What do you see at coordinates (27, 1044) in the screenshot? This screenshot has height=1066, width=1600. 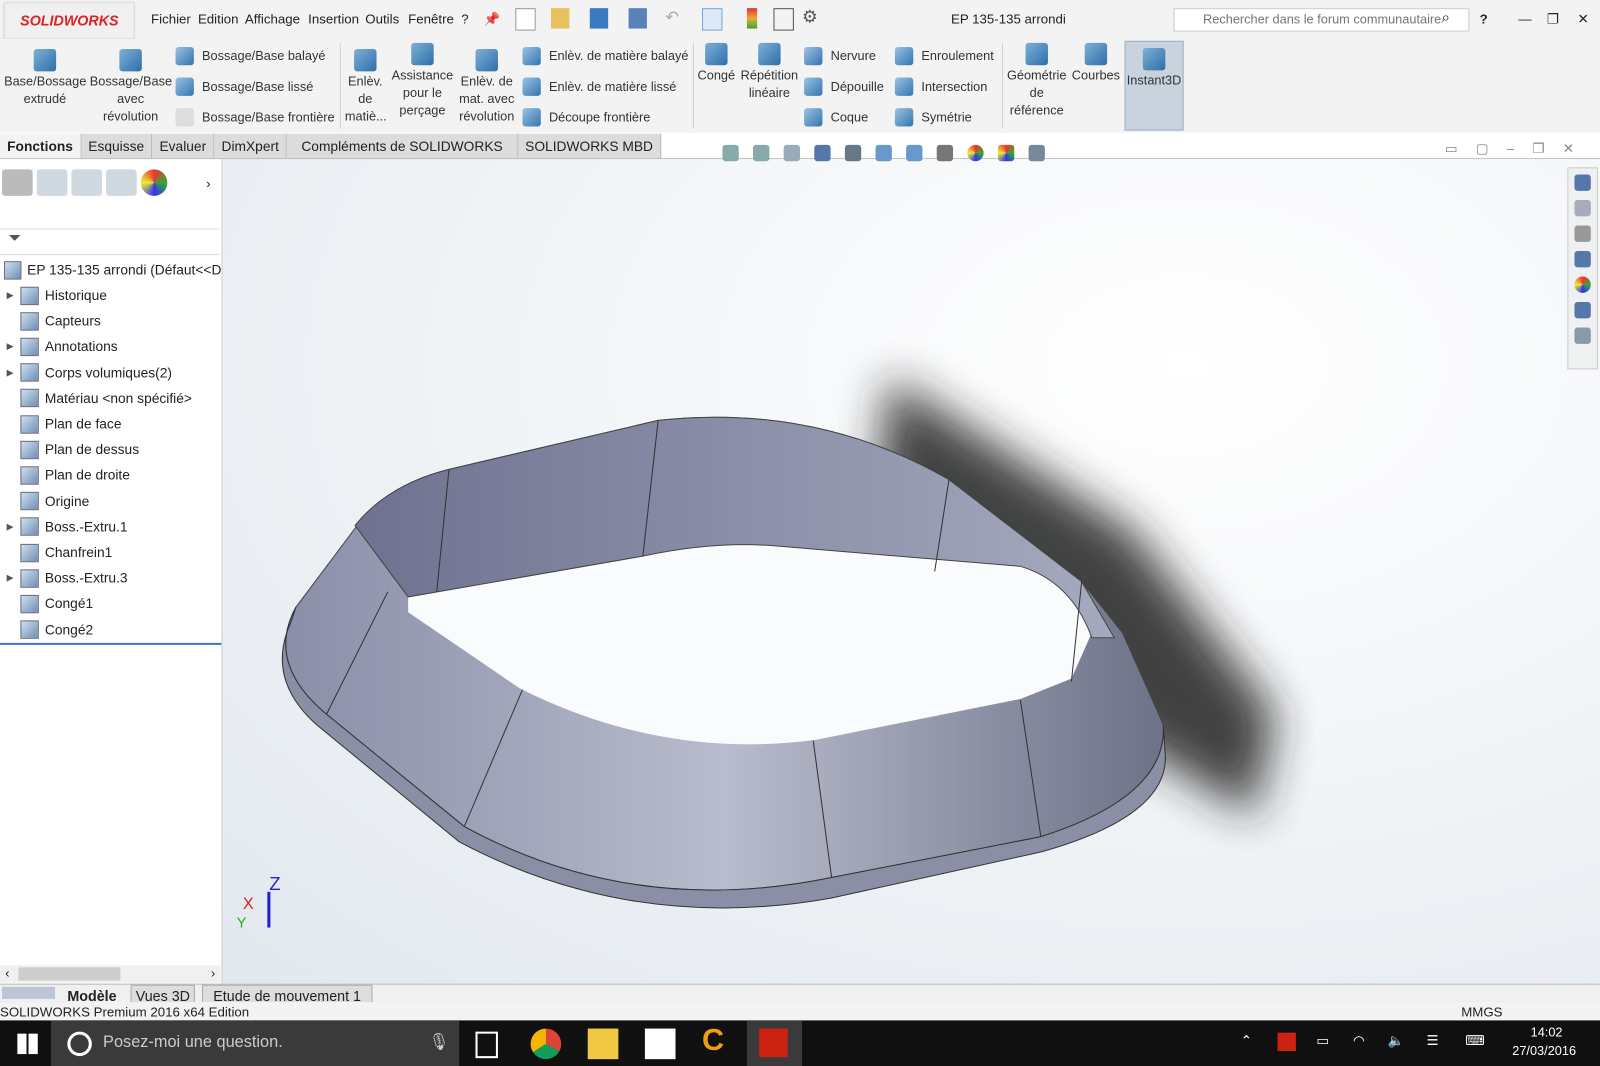 I see `windows-start-icon` at bounding box center [27, 1044].